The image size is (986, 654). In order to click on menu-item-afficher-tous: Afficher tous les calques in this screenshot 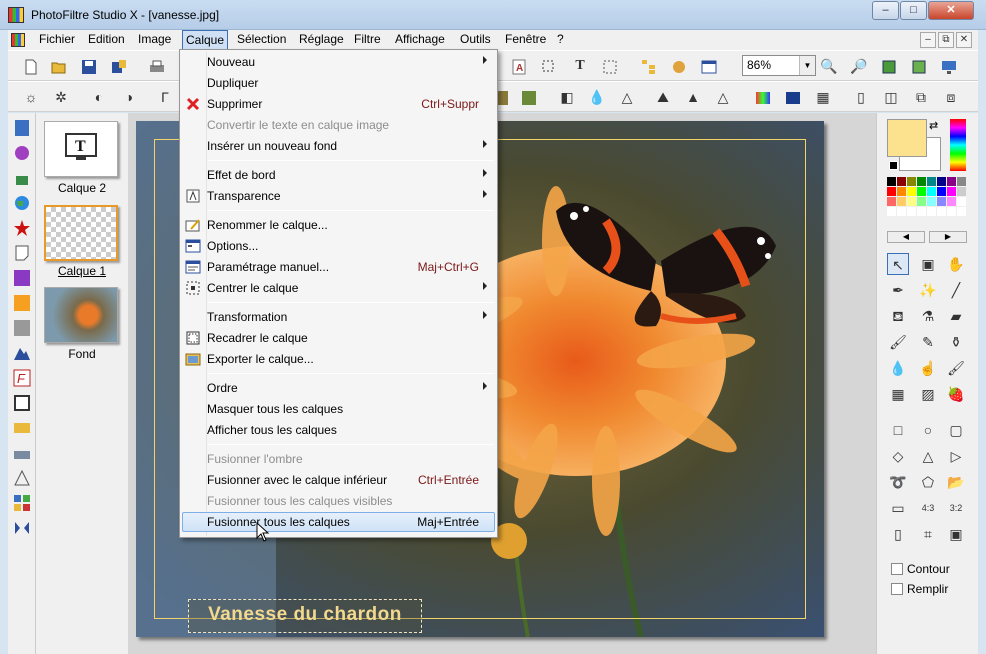, I will do `click(338, 430)`.